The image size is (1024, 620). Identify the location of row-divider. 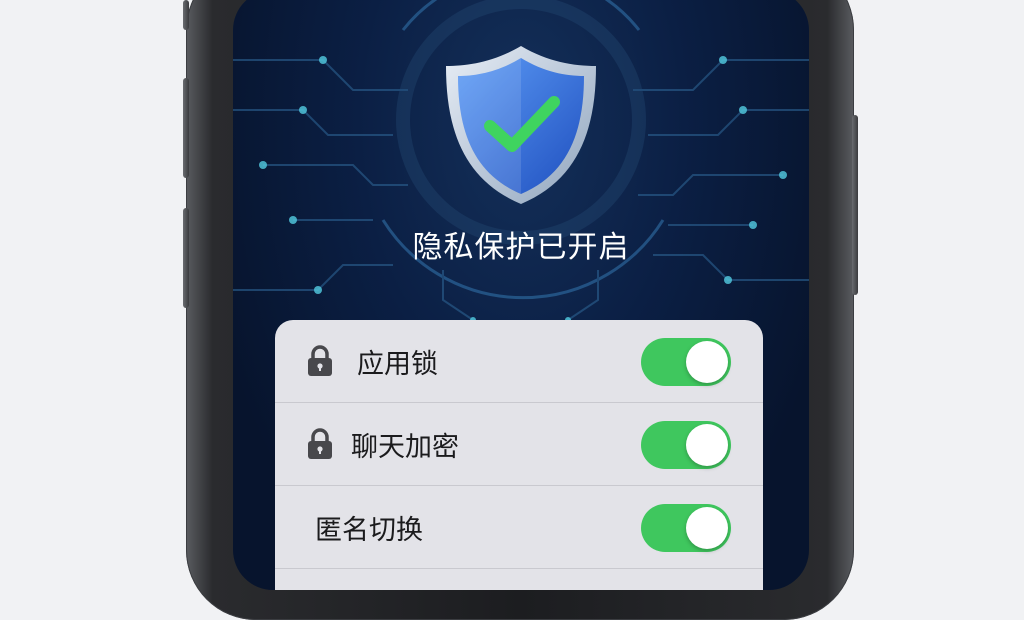
(519, 568).